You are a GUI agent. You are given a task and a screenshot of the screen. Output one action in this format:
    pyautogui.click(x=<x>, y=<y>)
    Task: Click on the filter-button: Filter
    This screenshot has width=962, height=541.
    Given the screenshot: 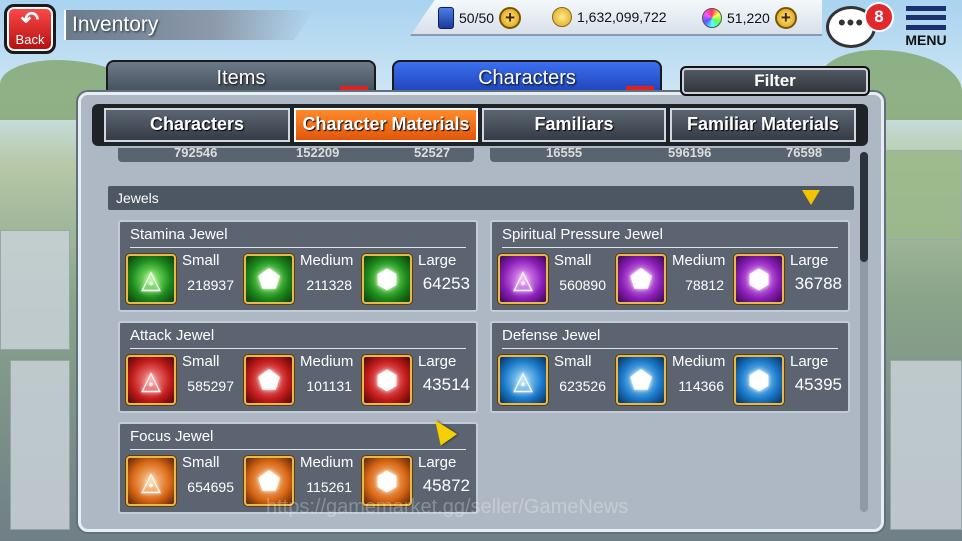 What is the action you would take?
    pyautogui.click(x=775, y=81)
    